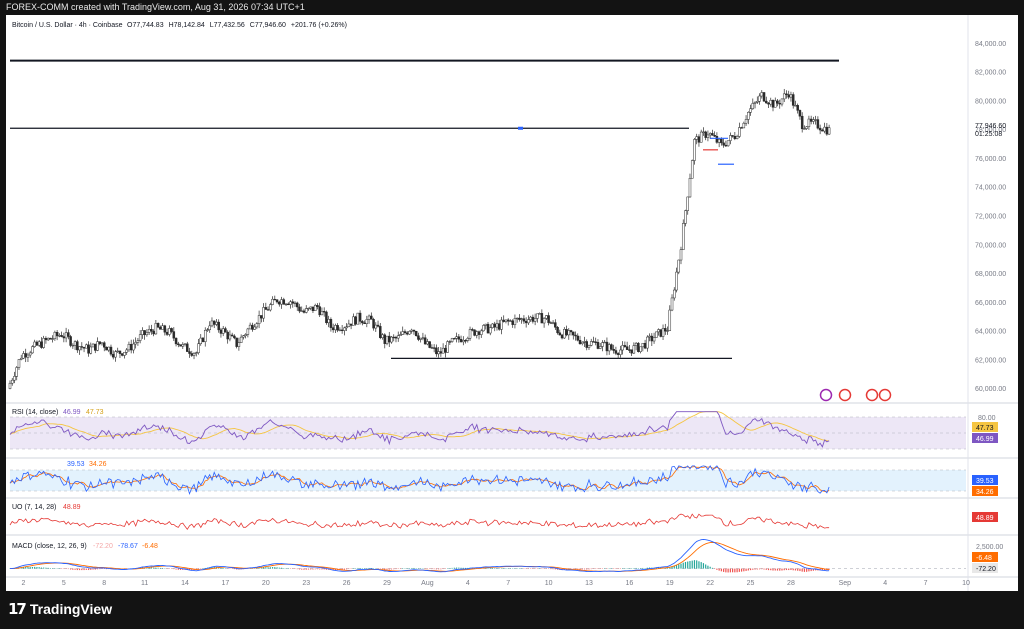  Describe the element at coordinates (49, 546) in the screenshot. I see `macd-title: MACD (close, 12, 26, 9)` at that location.